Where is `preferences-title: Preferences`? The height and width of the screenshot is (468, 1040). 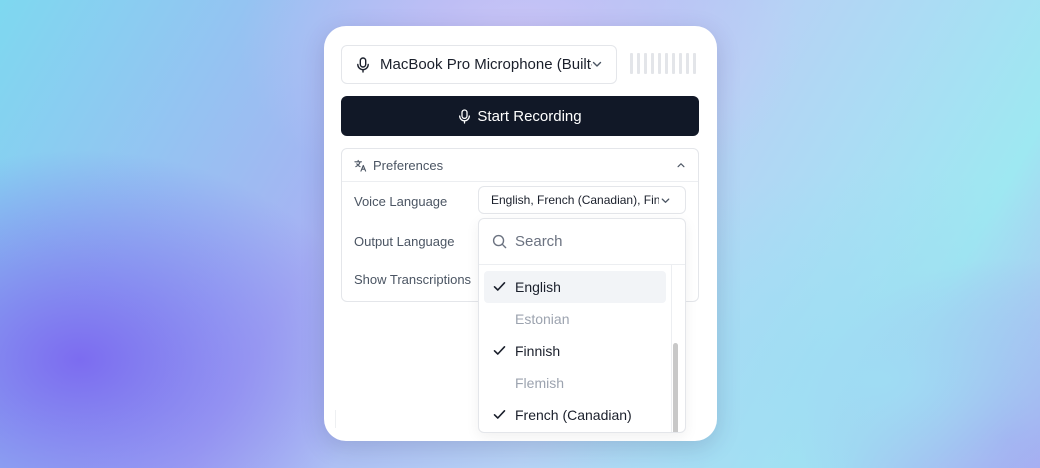
preferences-title: Preferences is located at coordinates (408, 165).